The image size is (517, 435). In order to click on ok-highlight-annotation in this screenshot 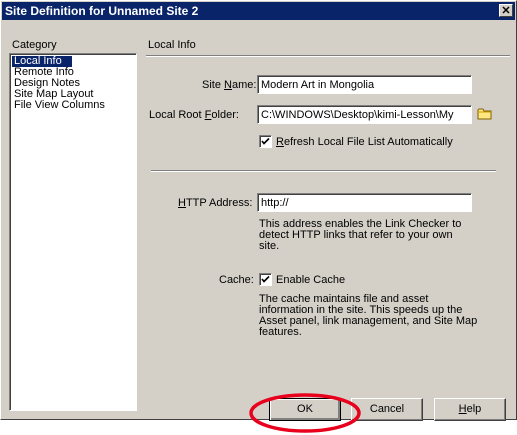, I will do `click(305, 413)`.